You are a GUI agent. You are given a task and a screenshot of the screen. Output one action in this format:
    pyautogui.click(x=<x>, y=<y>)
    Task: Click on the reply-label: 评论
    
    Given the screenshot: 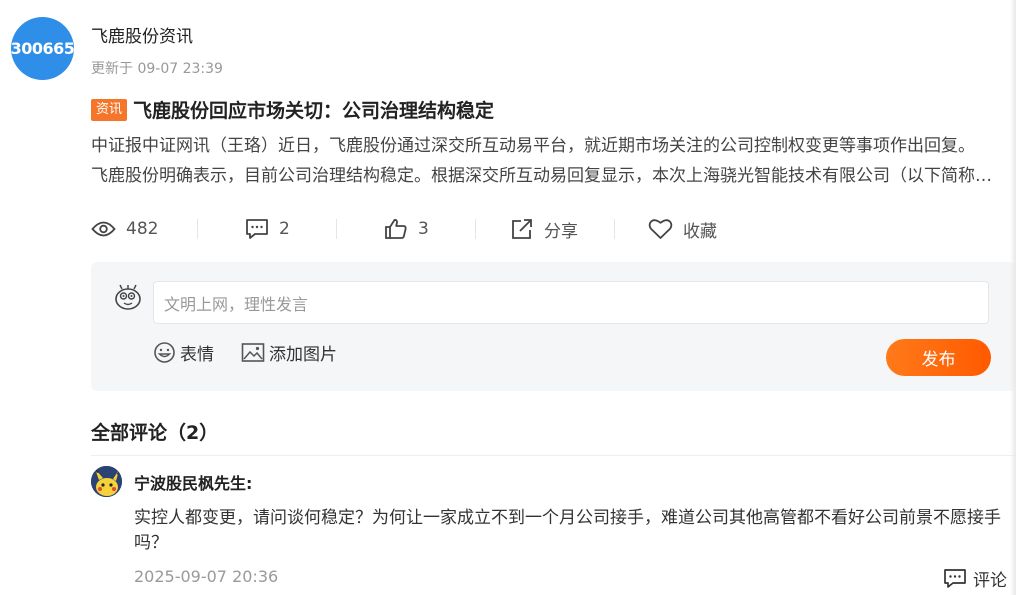 What is the action you would take?
    pyautogui.click(x=990, y=581)
    